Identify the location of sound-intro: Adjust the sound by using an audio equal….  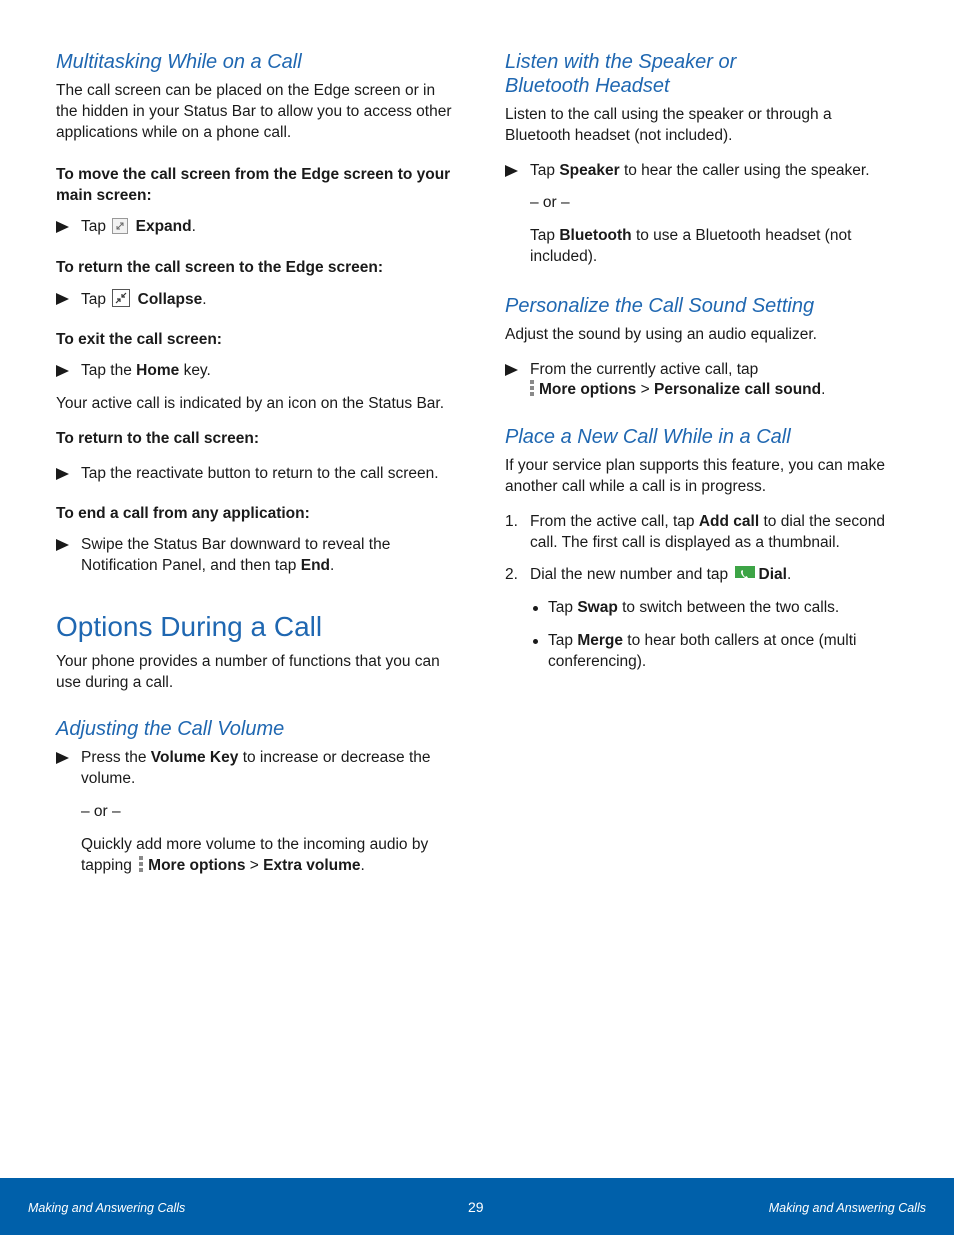
(661, 334).